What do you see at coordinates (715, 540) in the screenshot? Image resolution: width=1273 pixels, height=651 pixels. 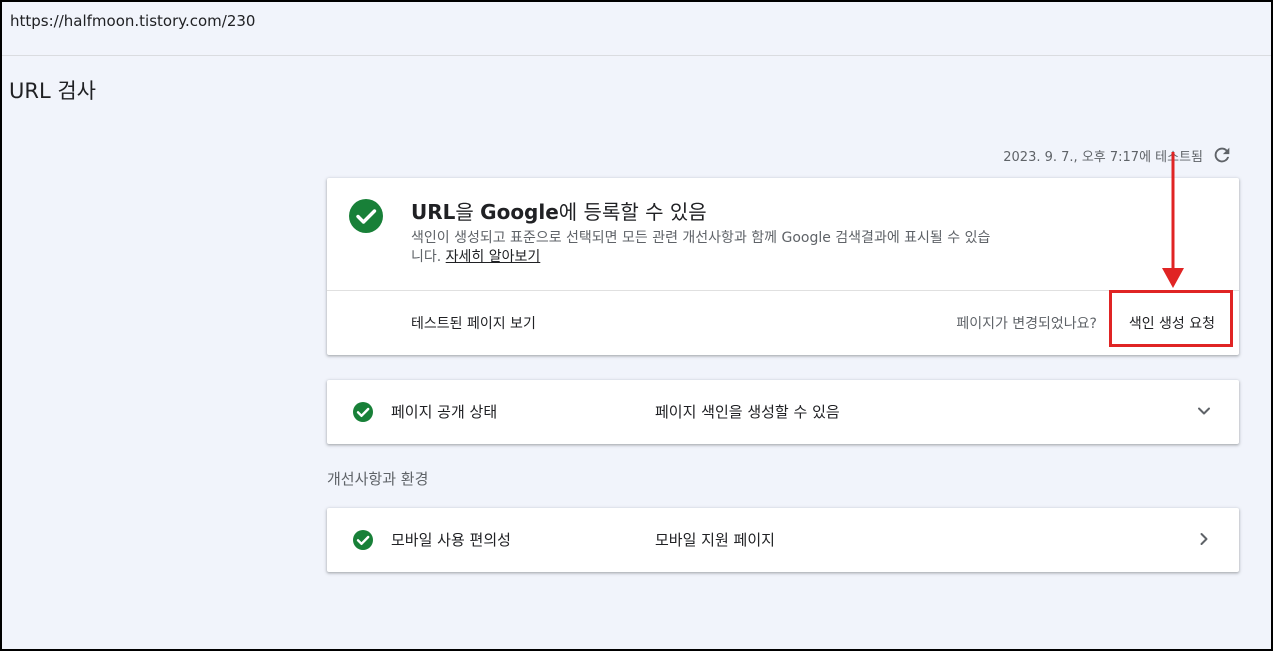 I see `row-value: 모바일 지원 페이지` at bounding box center [715, 540].